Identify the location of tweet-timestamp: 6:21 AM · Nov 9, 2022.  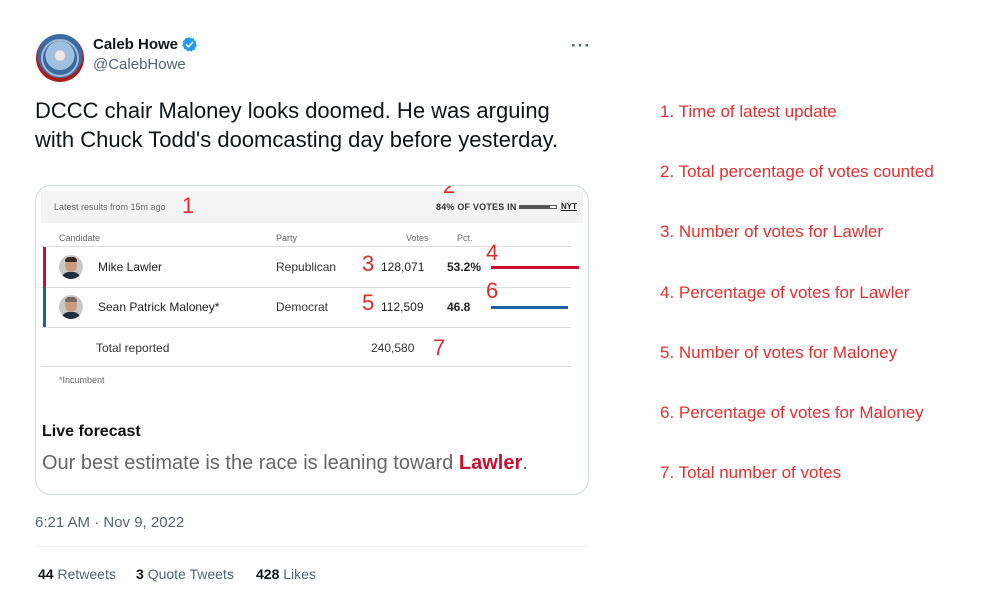
(109, 522).